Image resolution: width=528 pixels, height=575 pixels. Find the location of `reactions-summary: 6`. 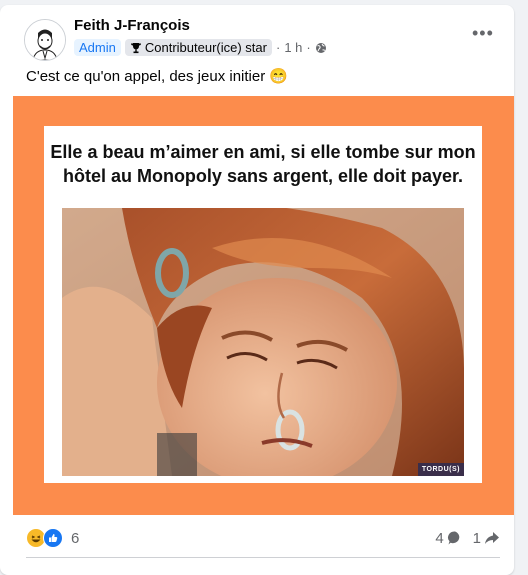

reactions-summary: 6 is located at coordinates (52, 538).